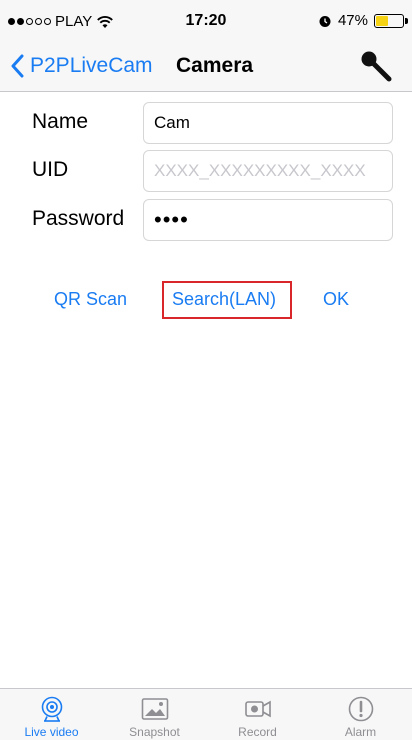 The image size is (412, 740). I want to click on tab-live-video: Live video, so click(51, 714).